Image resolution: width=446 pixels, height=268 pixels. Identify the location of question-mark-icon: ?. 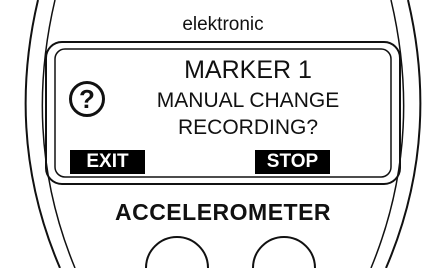
(87, 99).